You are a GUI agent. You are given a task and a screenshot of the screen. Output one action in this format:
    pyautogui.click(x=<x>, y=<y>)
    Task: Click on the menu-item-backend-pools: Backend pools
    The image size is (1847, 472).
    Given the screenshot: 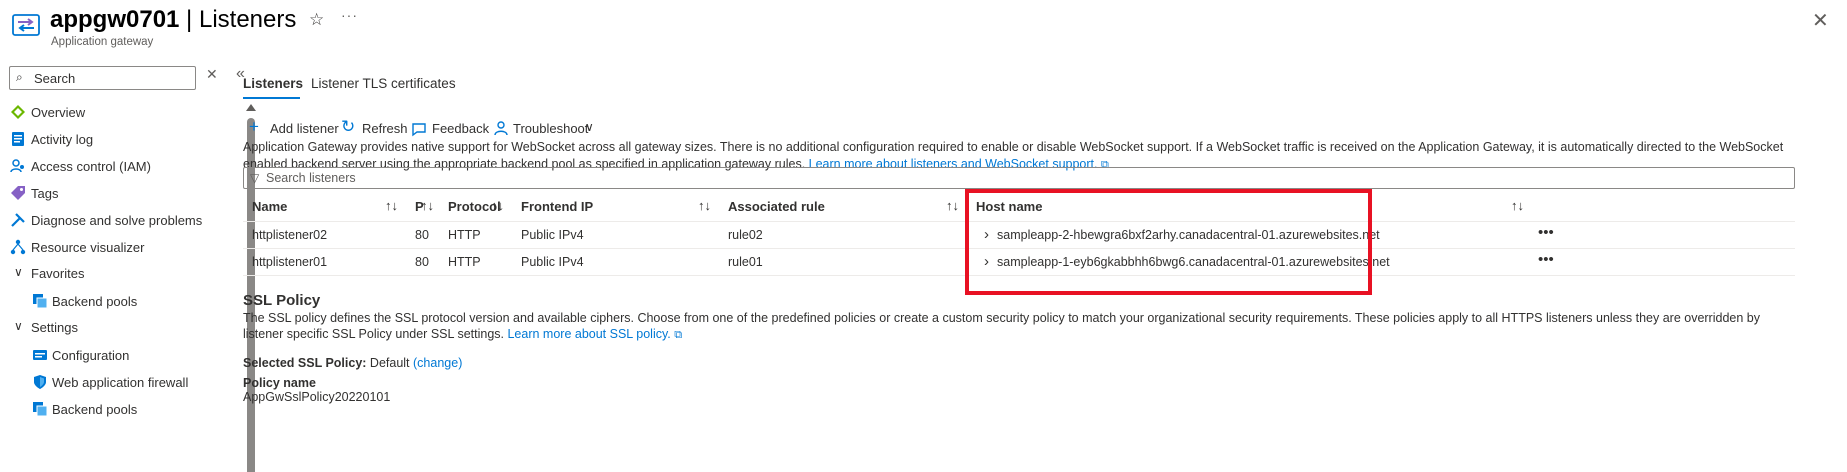 What is the action you would take?
    pyautogui.click(x=120, y=409)
    